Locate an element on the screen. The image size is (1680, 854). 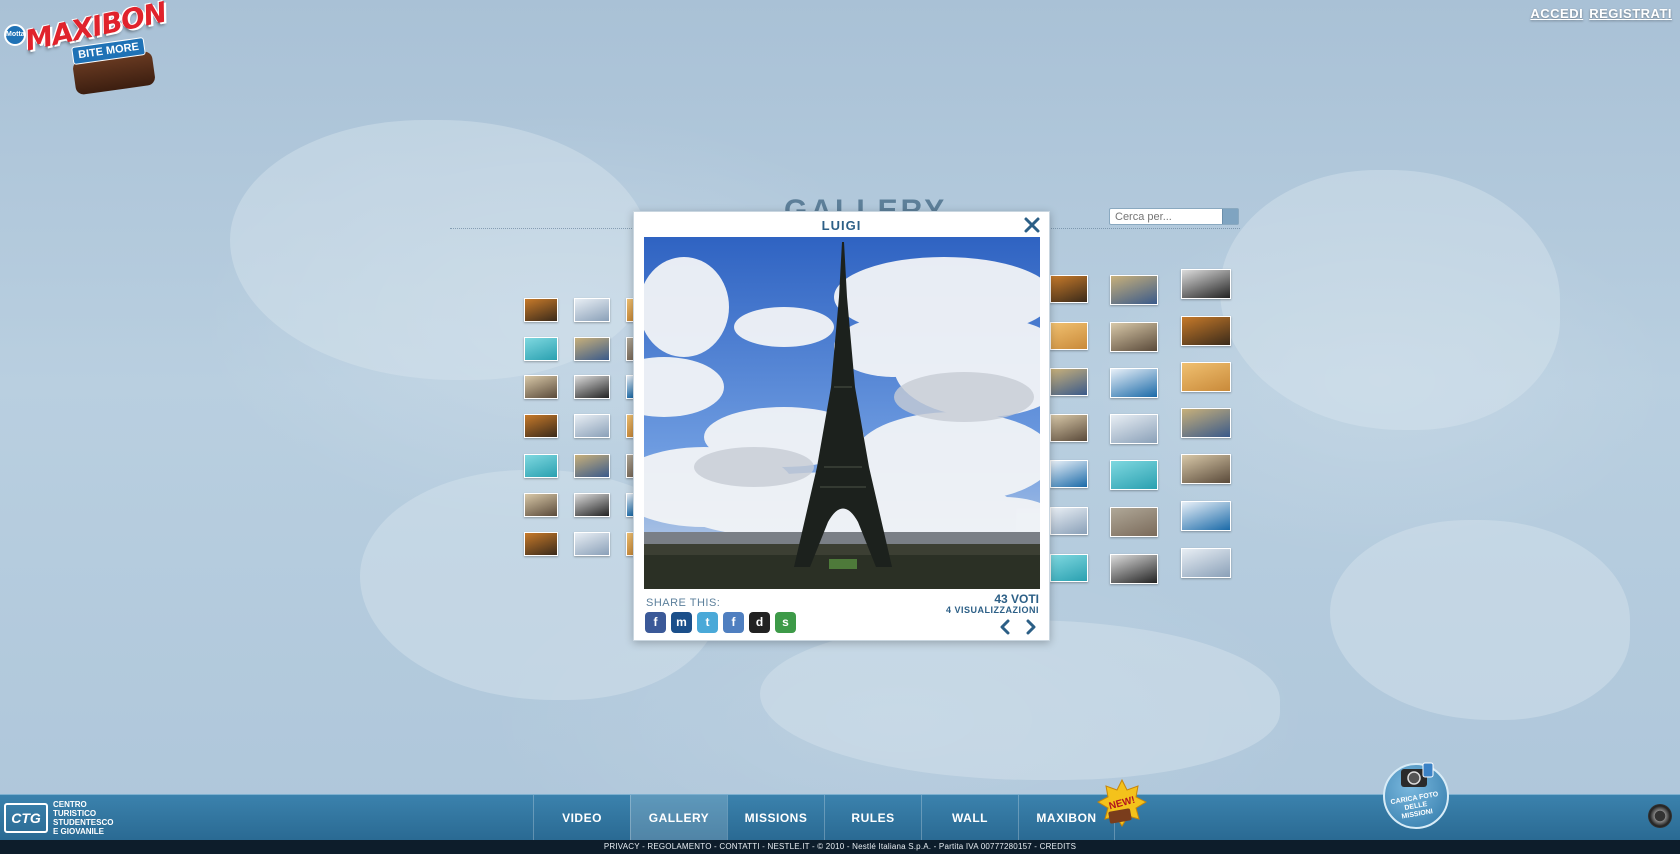
login-link: ACCEDI is located at coordinates (1556, 13).